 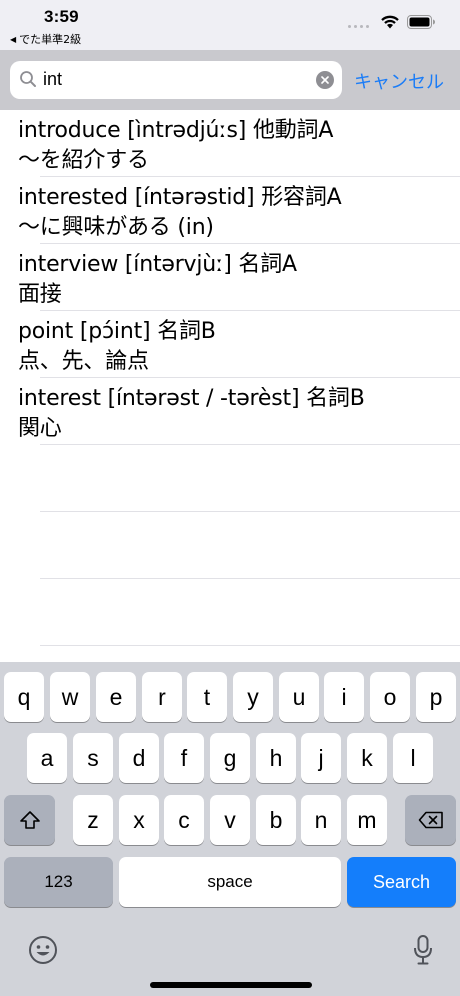 I want to click on search-input: int, so click(x=176, y=80).